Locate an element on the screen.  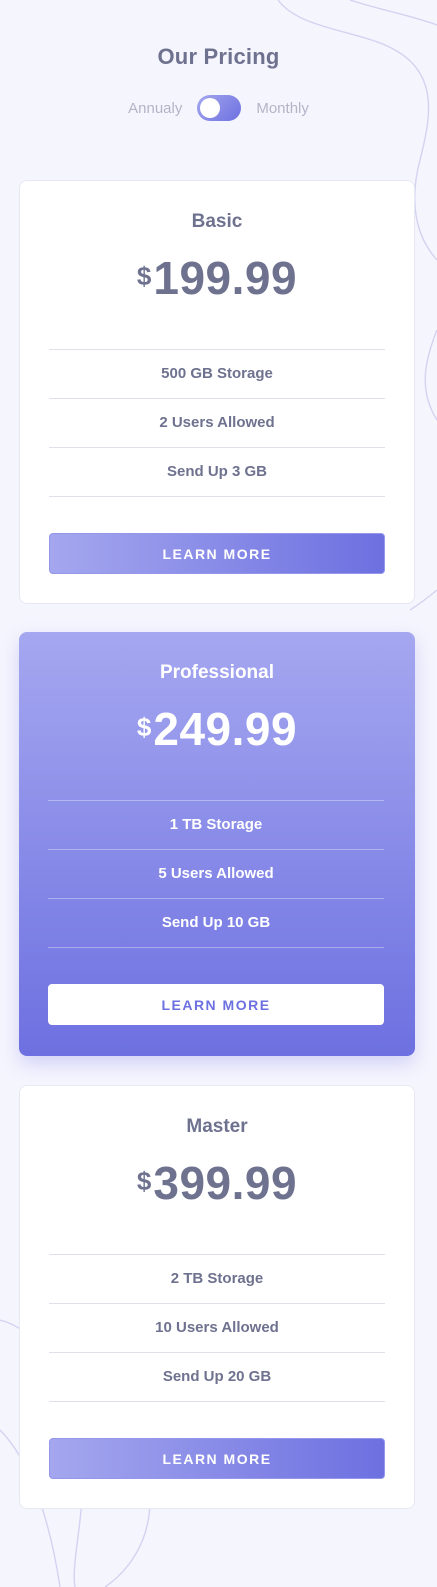
price-amount: 399.99 is located at coordinates (225, 1183).